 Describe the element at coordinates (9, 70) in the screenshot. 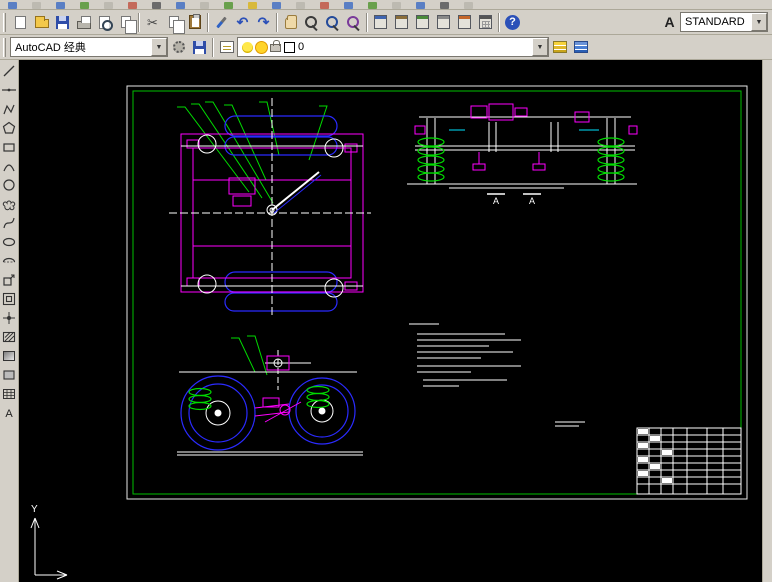

I see `draw-line-button` at that location.